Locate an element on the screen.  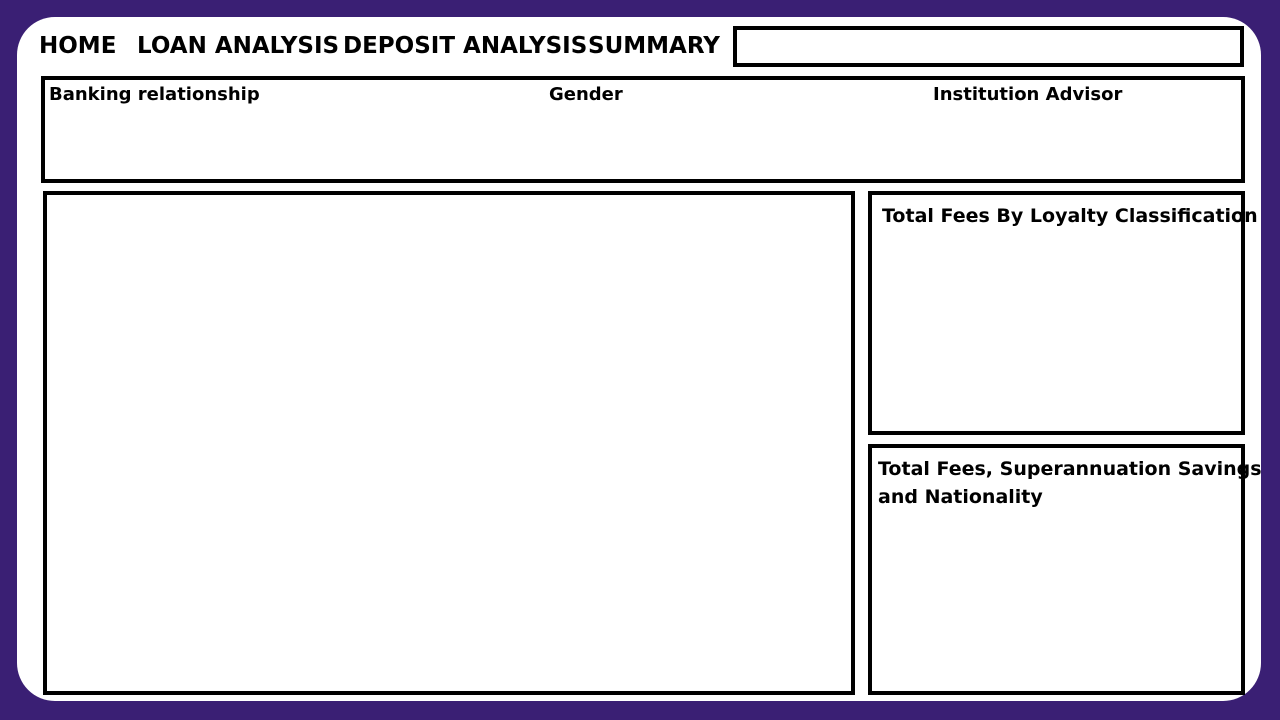
filter-institution-advisor: Institution Advisor is located at coordinates (1027, 95).